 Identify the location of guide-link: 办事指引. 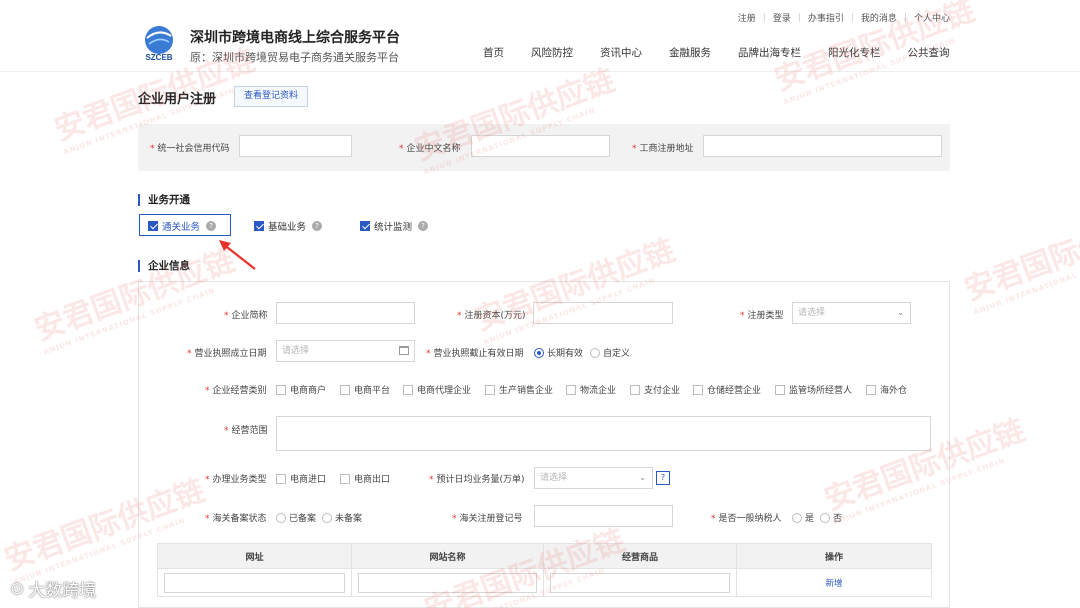
(826, 17).